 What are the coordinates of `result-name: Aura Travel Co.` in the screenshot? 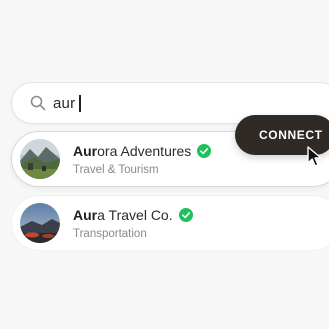 It's located at (123, 214).